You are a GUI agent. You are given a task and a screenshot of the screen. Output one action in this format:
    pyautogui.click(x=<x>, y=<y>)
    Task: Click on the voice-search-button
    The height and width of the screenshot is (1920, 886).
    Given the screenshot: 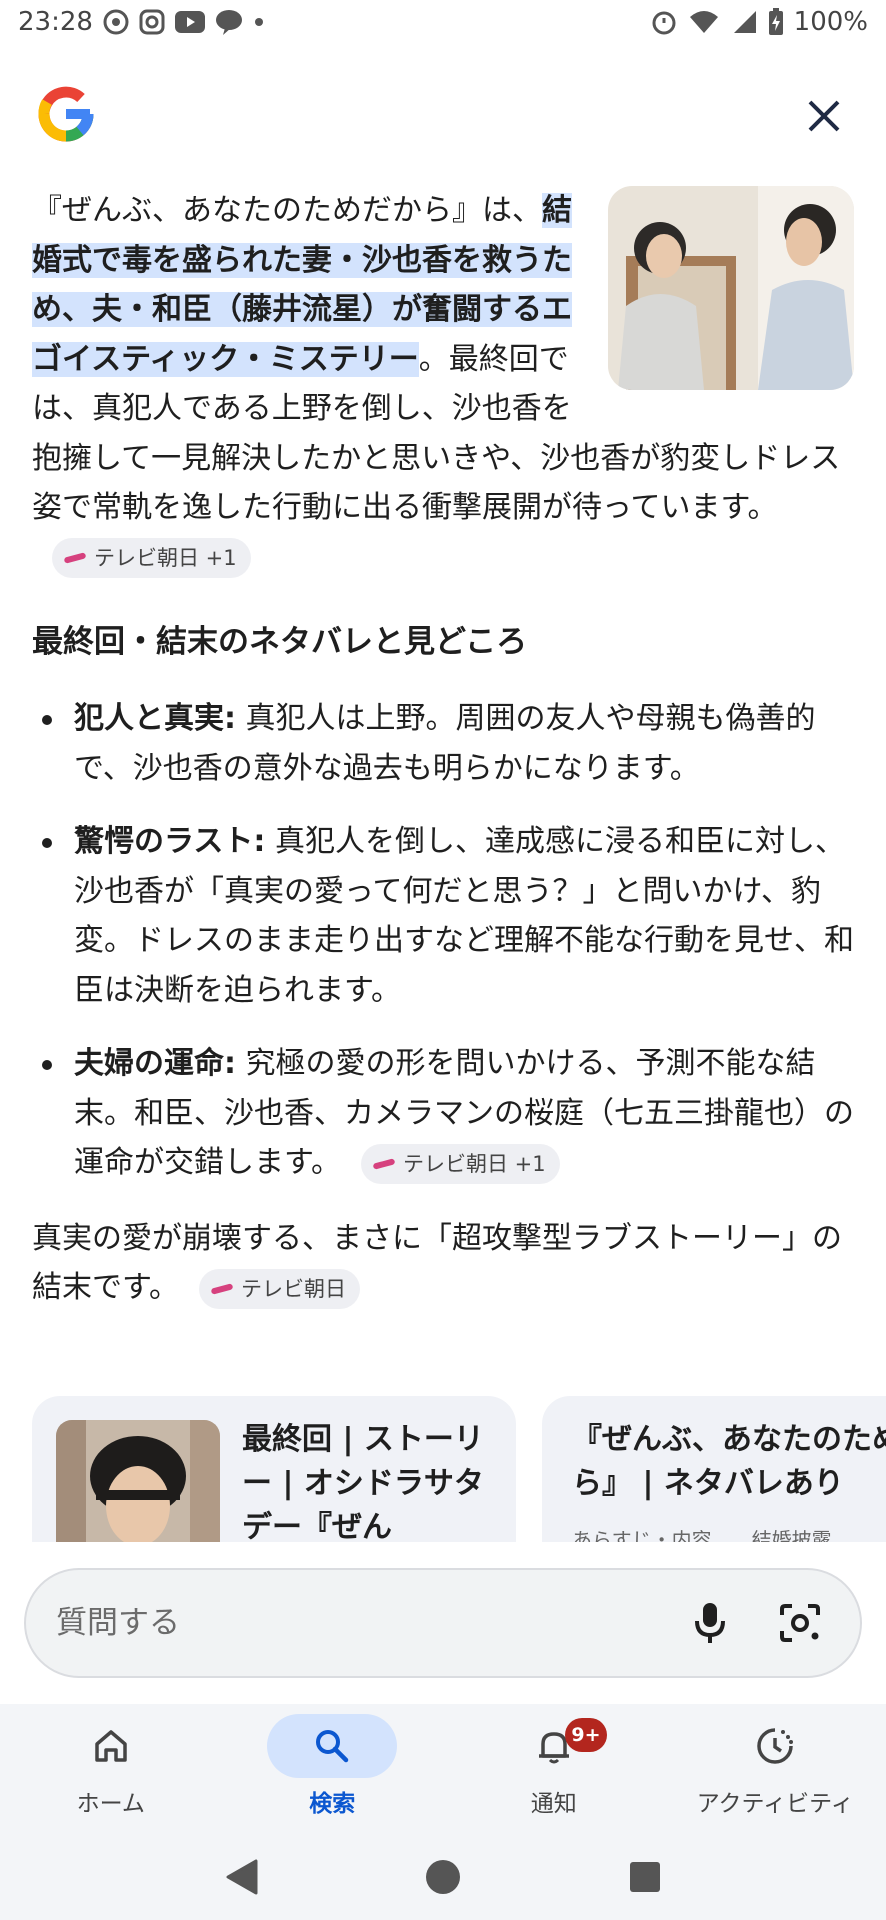 What is the action you would take?
    pyautogui.click(x=710, y=1623)
    